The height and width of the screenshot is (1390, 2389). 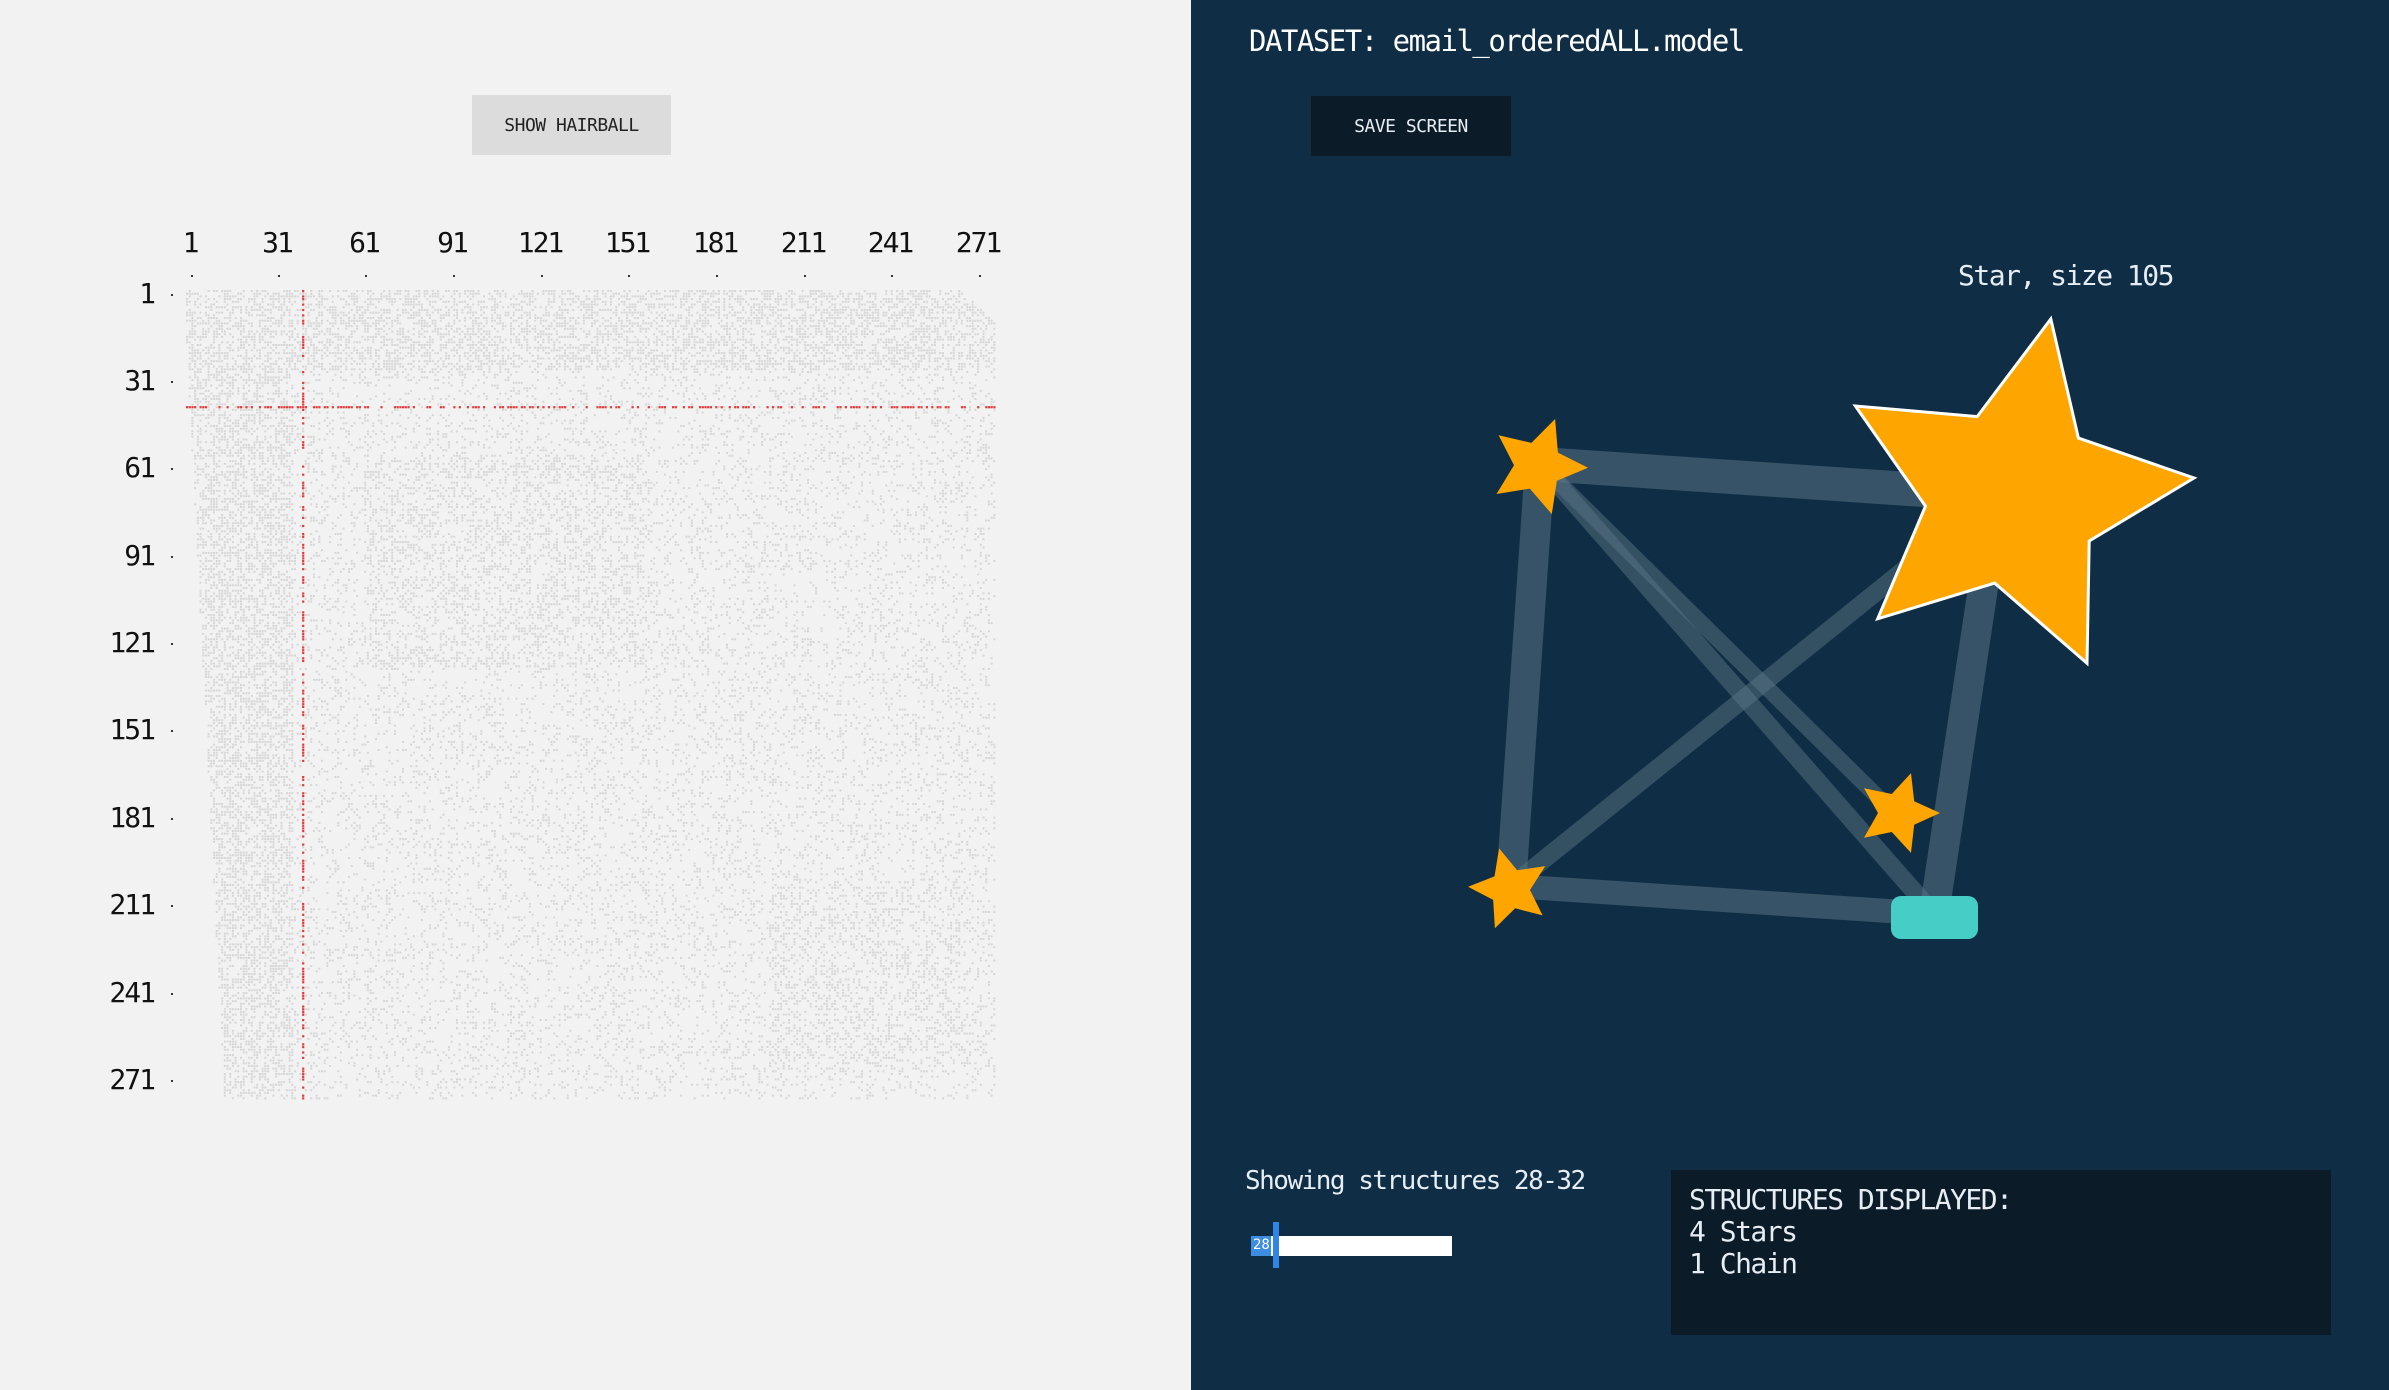 What do you see at coordinates (115, 729) in the screenshot?
I see `row-tick-label: 151` at bounding box center [115, 729].